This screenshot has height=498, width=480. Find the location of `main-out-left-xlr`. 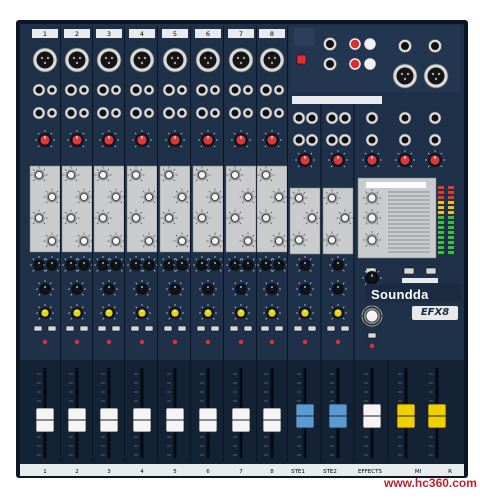

main-out-left-xlr is located at coordinates (405, 76).